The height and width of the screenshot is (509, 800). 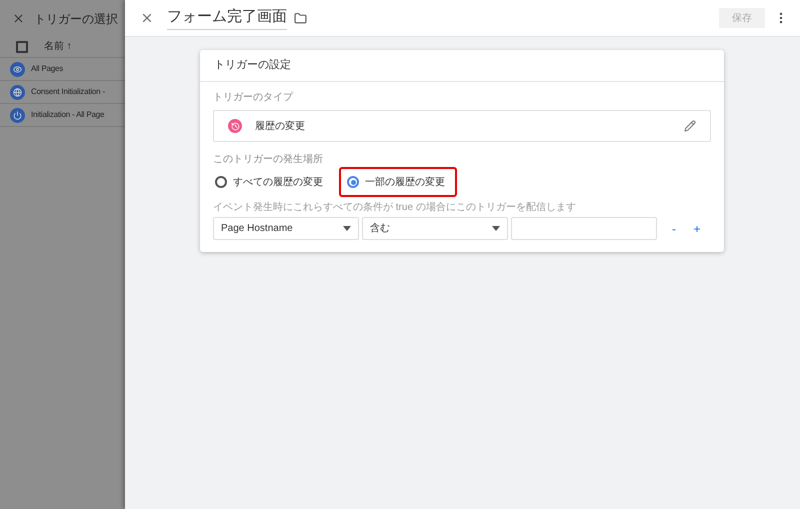 What do you see at coordinates (76, 19) in the screenshot?
I see `panel-title: トリガーの選択` at bounding box center [76, 19].